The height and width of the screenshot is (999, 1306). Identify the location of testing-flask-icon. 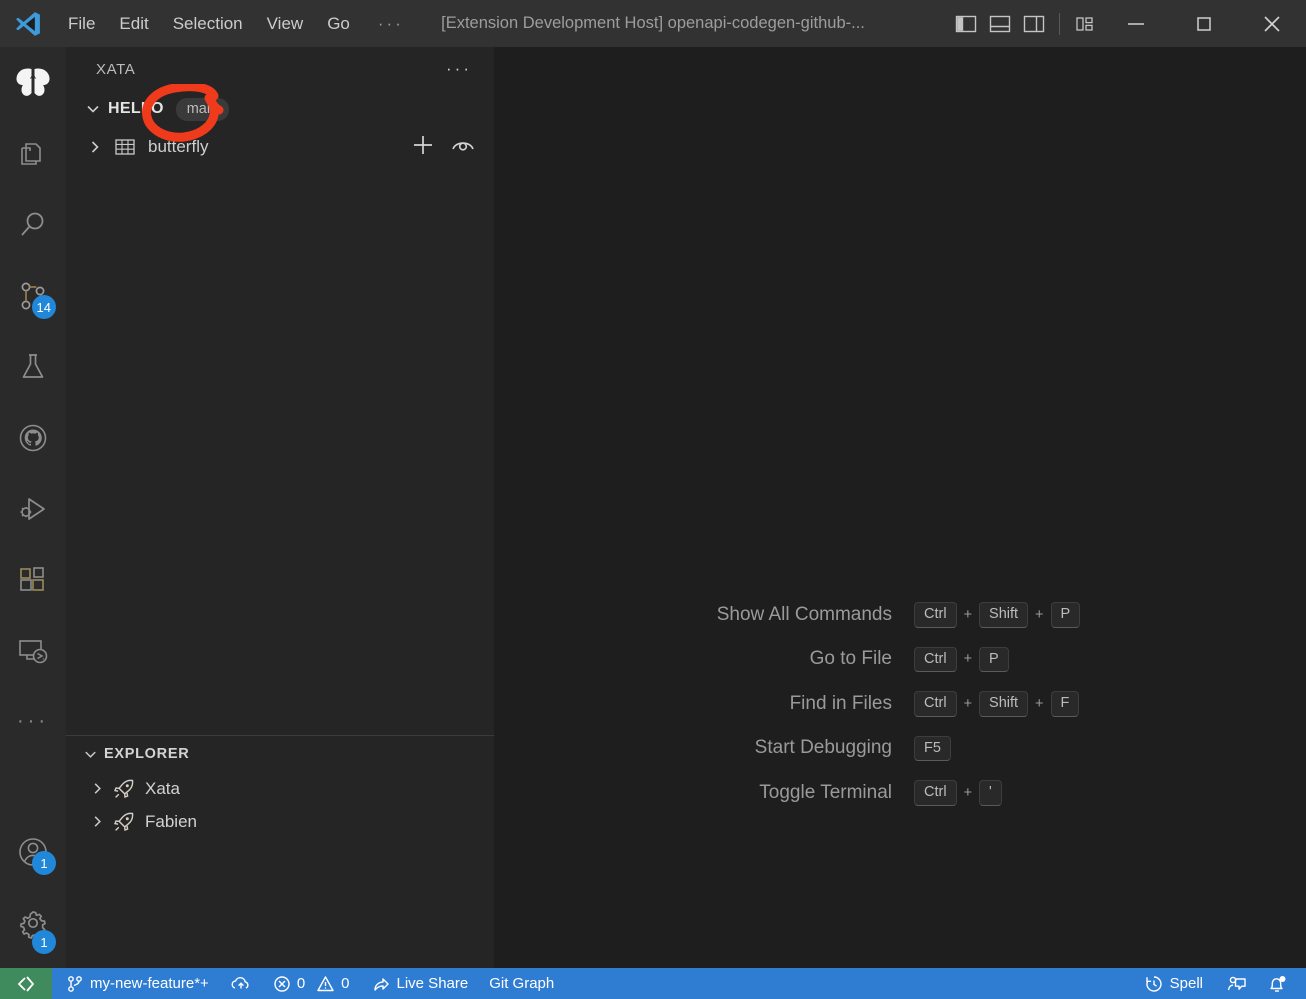
(33, 366).